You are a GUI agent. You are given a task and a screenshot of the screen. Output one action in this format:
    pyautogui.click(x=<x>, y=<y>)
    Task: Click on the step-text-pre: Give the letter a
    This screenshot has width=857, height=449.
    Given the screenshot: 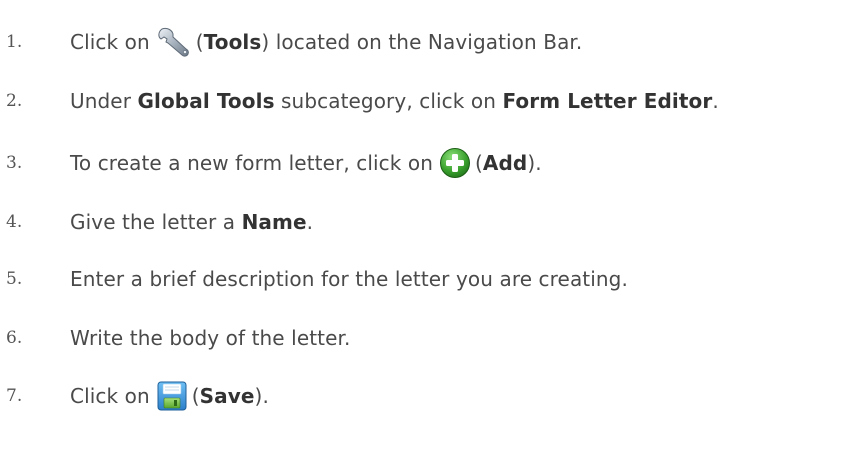 What is the action you would take?
    pyautogui.click(x=156, y=222)
    